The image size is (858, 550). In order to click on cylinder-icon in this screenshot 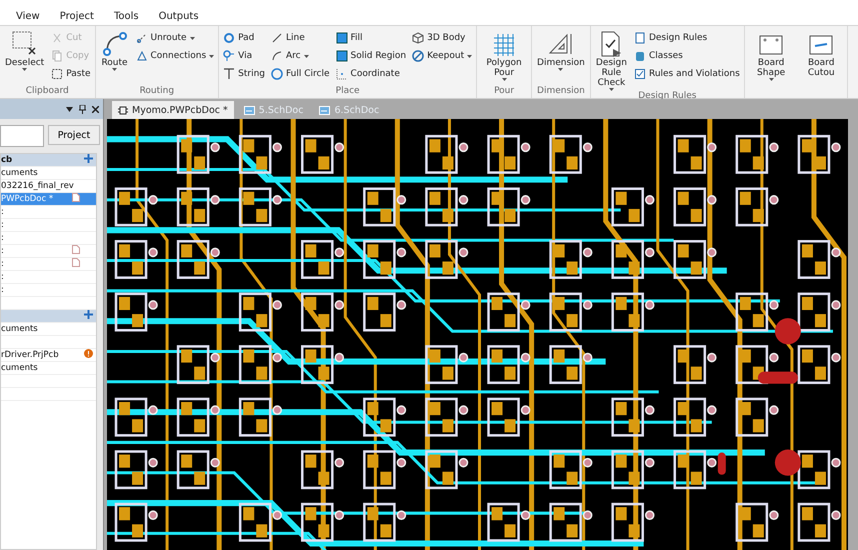, I will do `click(640, 56)`.